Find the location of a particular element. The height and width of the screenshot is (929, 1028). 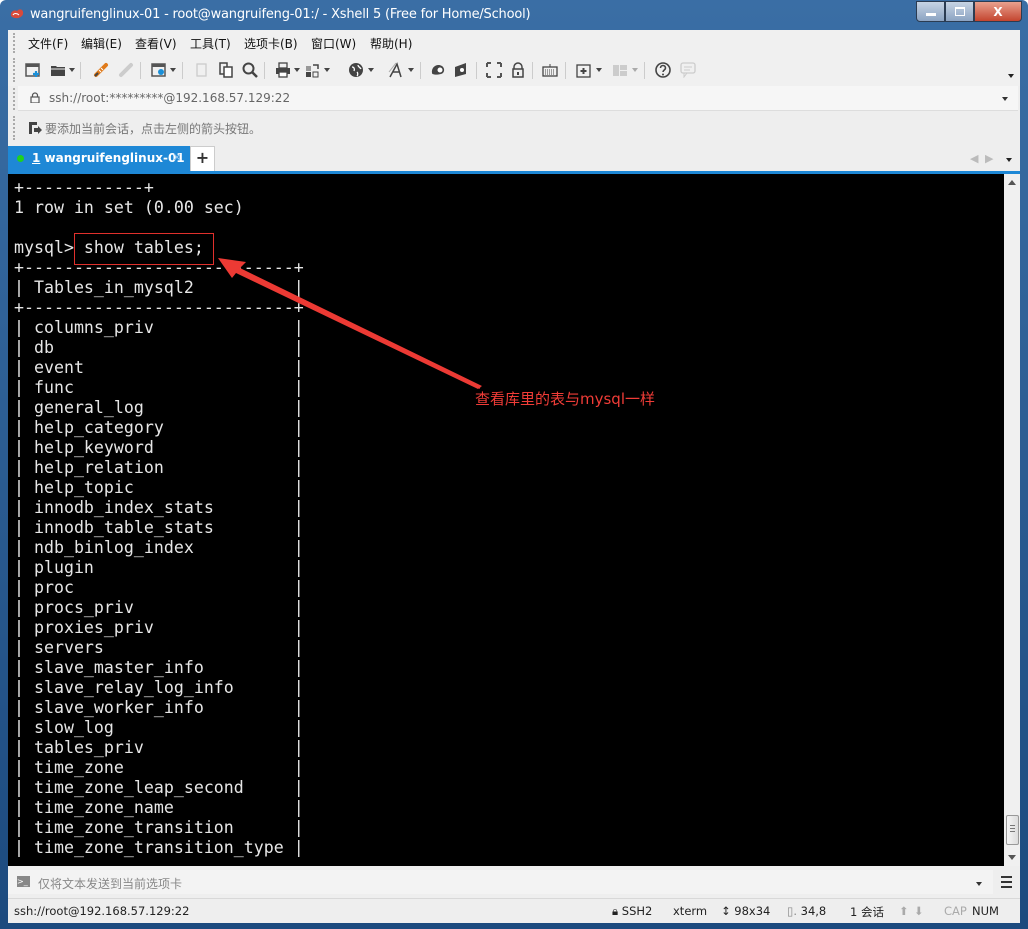

menu-window: 窗口(W) is located at coordinates (333, 43).